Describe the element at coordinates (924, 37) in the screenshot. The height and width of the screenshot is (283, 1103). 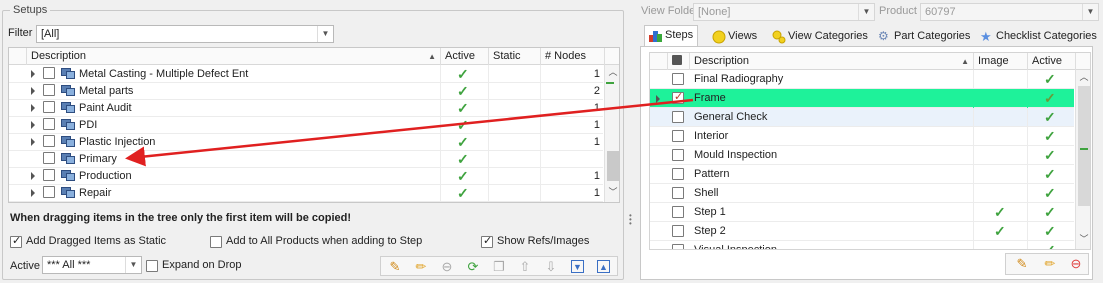
I see `tab-part-categories: ⚙ Part Categories` at that location.